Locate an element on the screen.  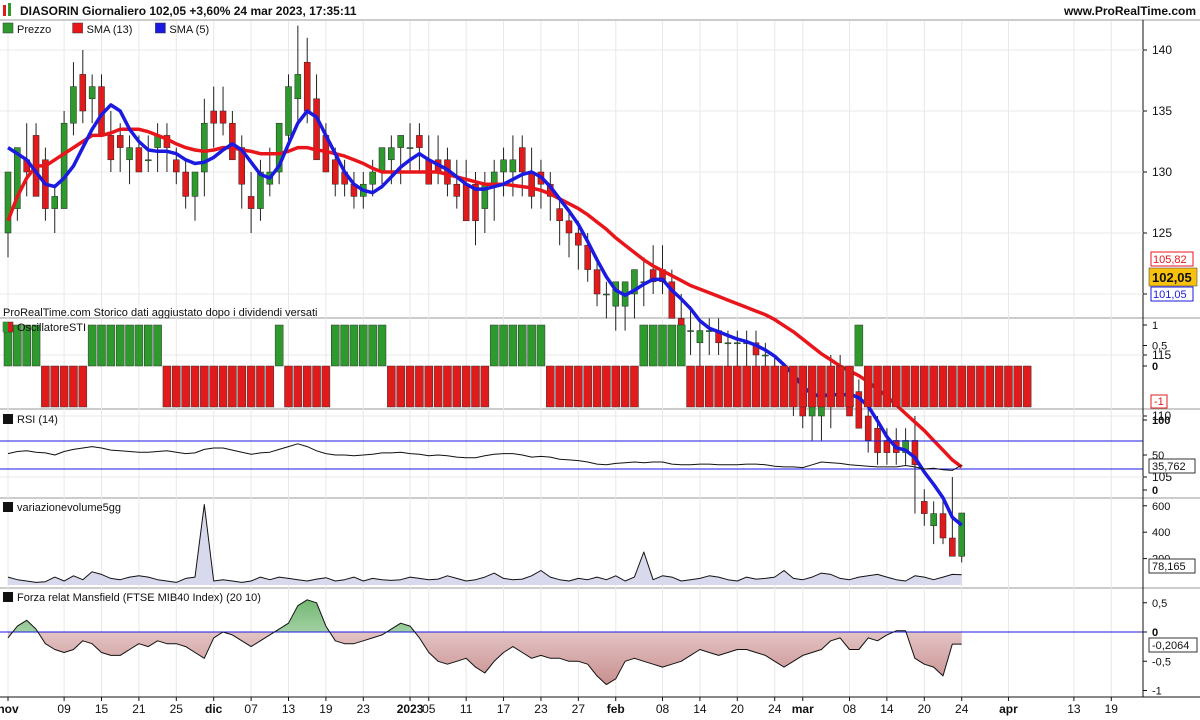
x-tick-label: 11 is located at coordinates (466, 709).